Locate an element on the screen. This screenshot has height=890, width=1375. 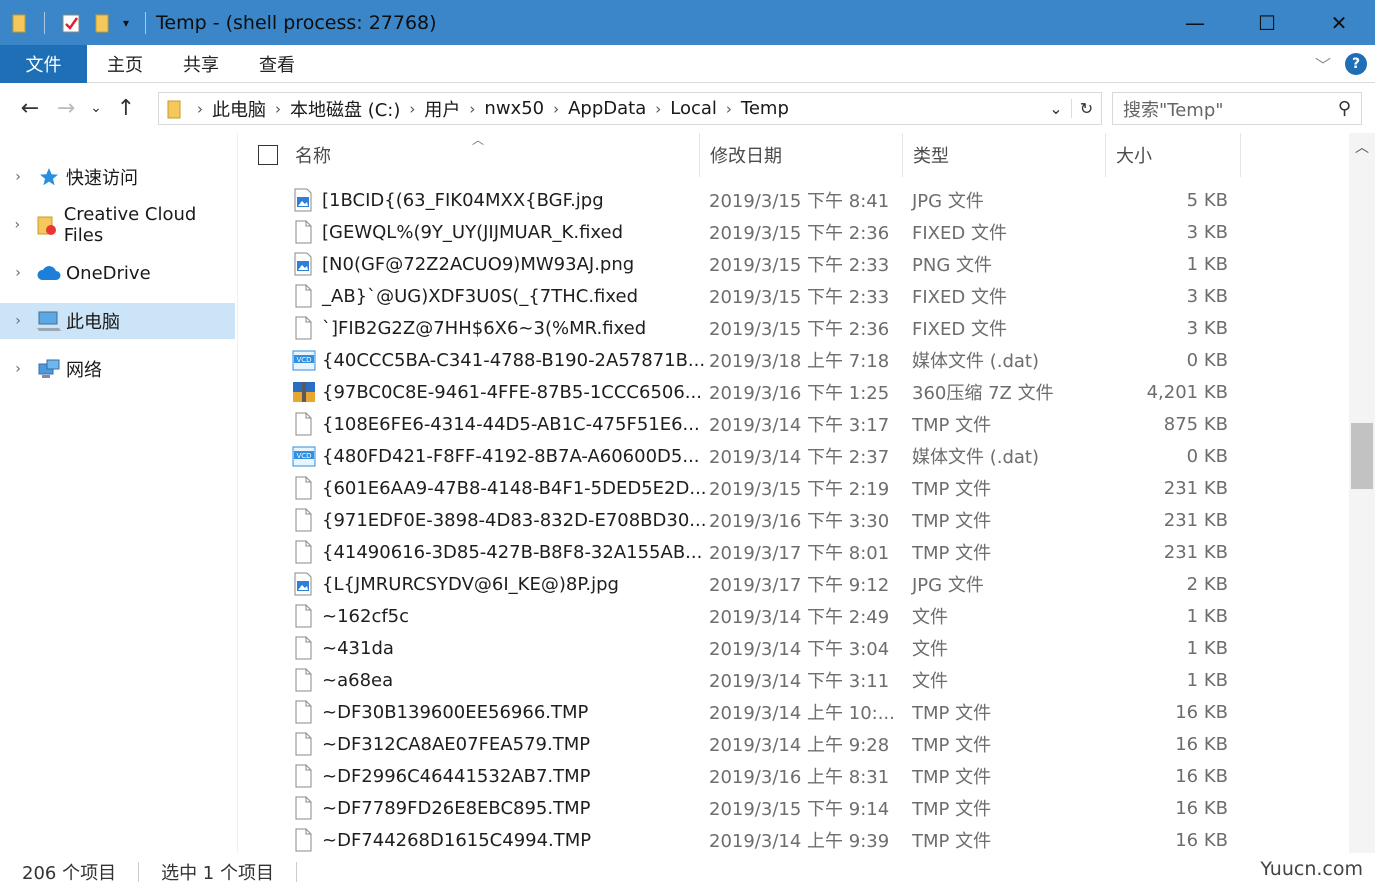
column-header-date: 修改日期 is located at coordinates (801, 155).